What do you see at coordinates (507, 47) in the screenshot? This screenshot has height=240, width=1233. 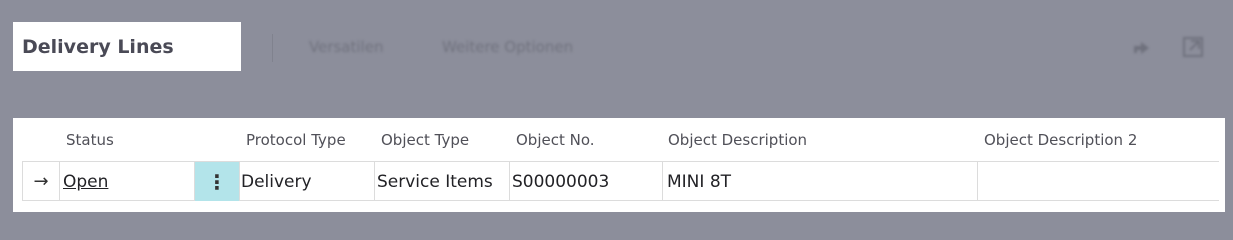 I see `action-more-options: Weitere Optionen` at bounding box center [507, 47].